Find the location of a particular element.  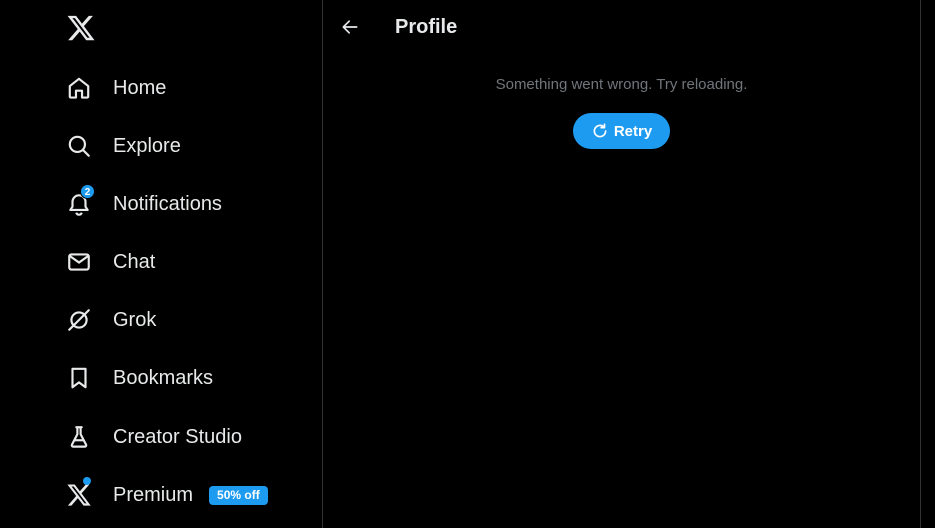

divider is located at coordinates (920, 264).